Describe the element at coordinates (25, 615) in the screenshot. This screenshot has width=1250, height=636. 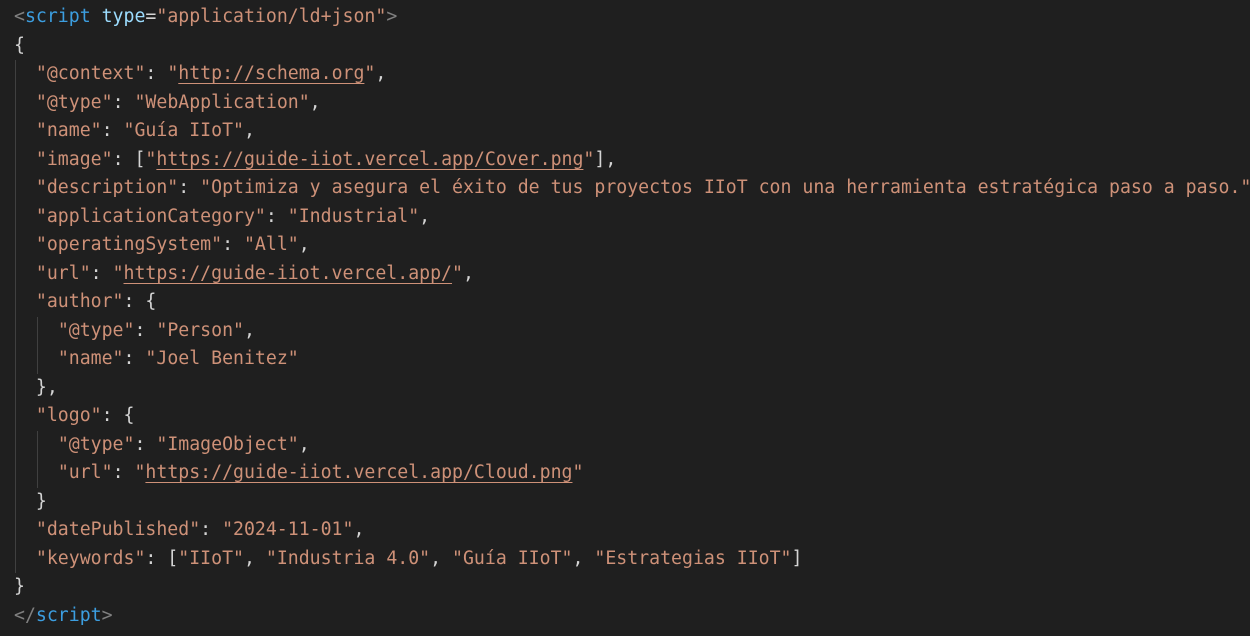
I see `tag-bracket-open: </` at that location.